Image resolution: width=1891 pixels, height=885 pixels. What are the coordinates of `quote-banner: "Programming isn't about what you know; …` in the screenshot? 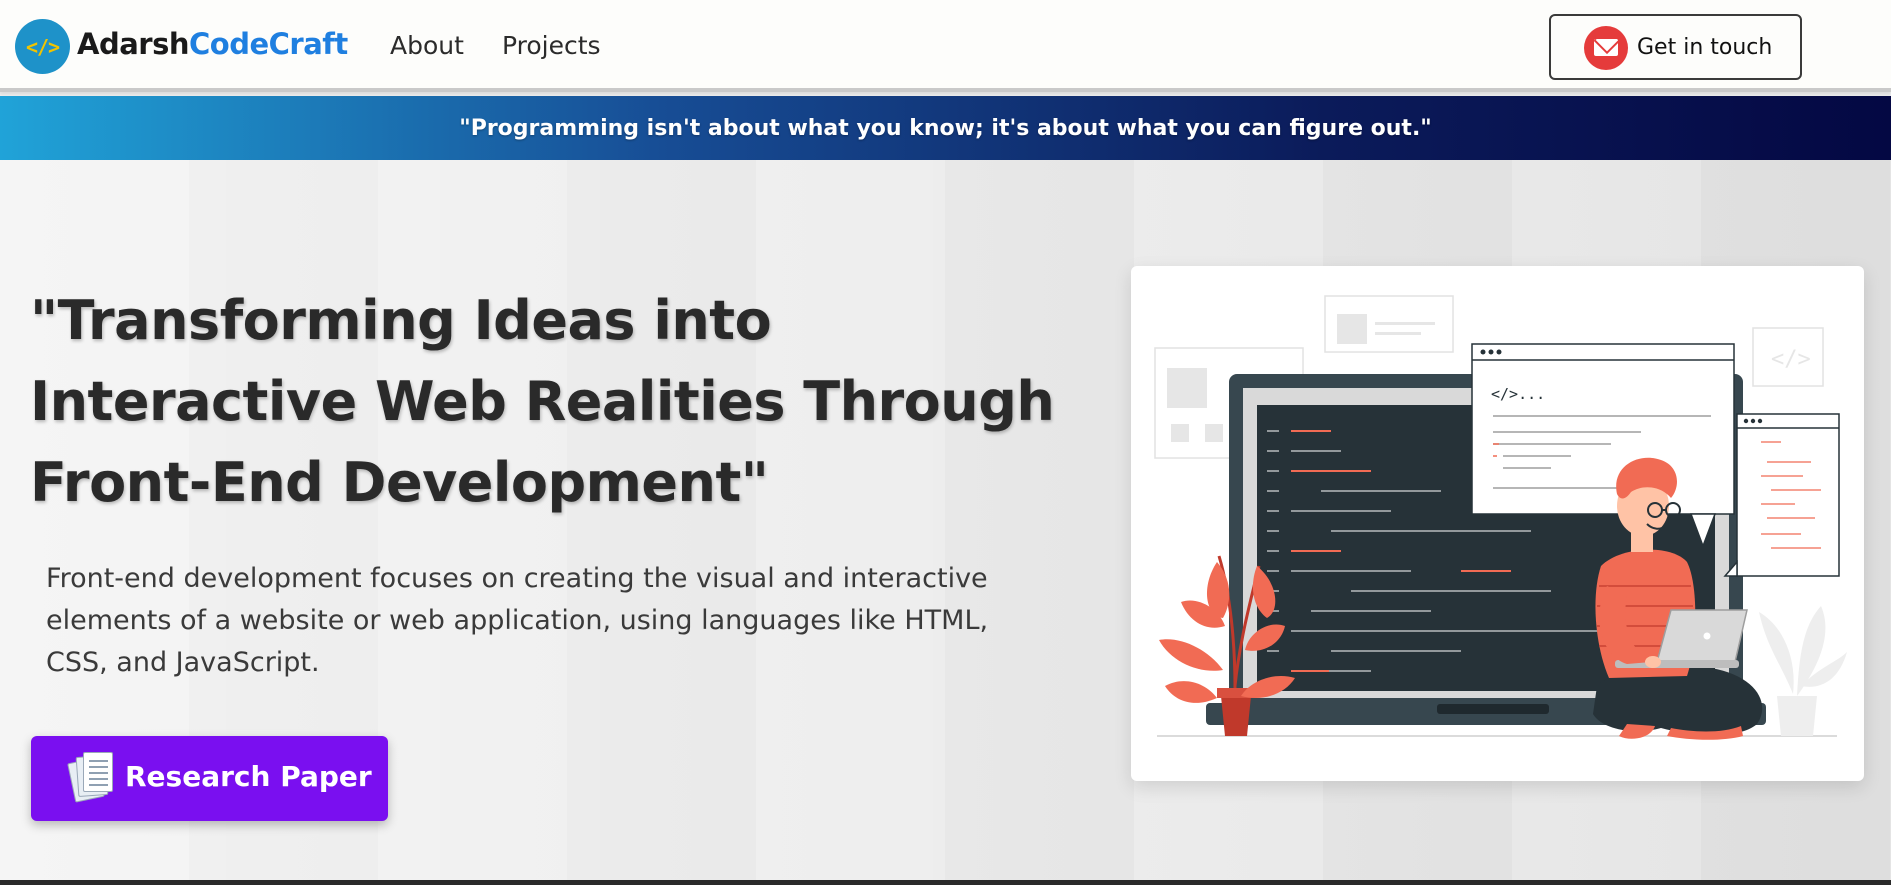 It's located at (945, 128).